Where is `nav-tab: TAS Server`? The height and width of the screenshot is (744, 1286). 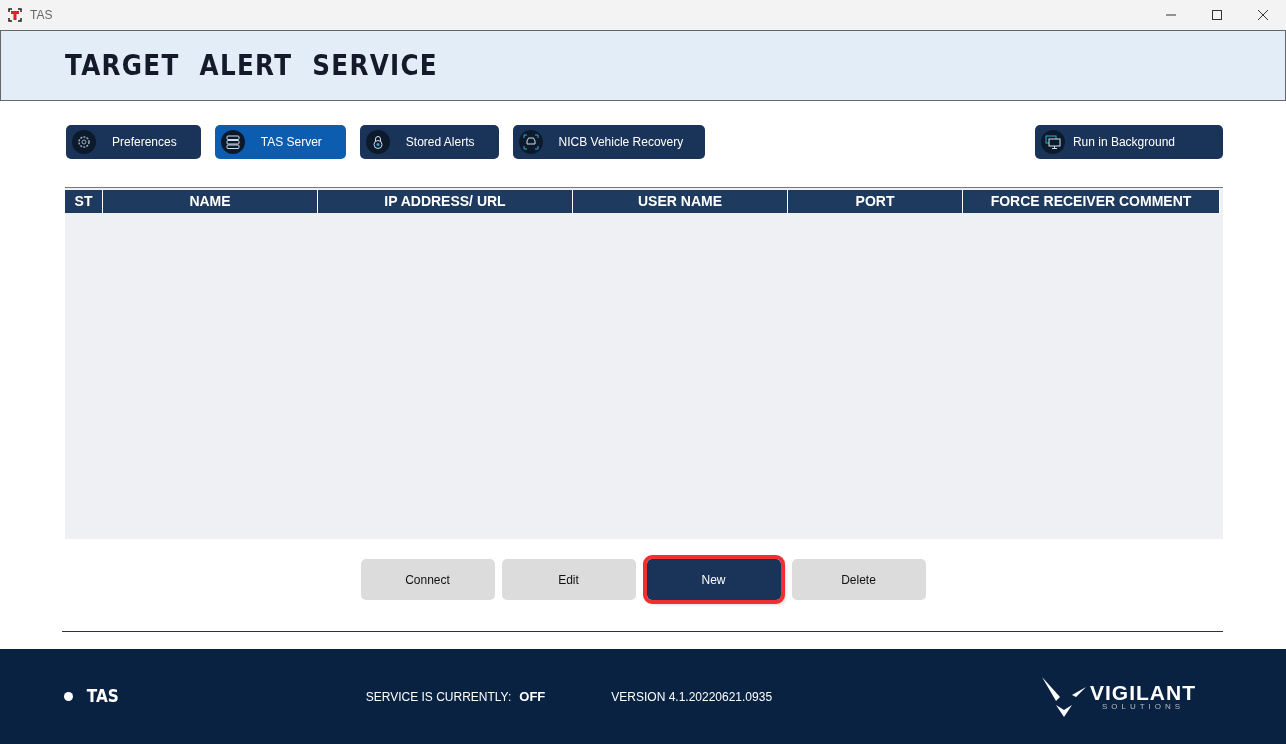 nav-tab: TAS Server is located at coordinates (280, 142).